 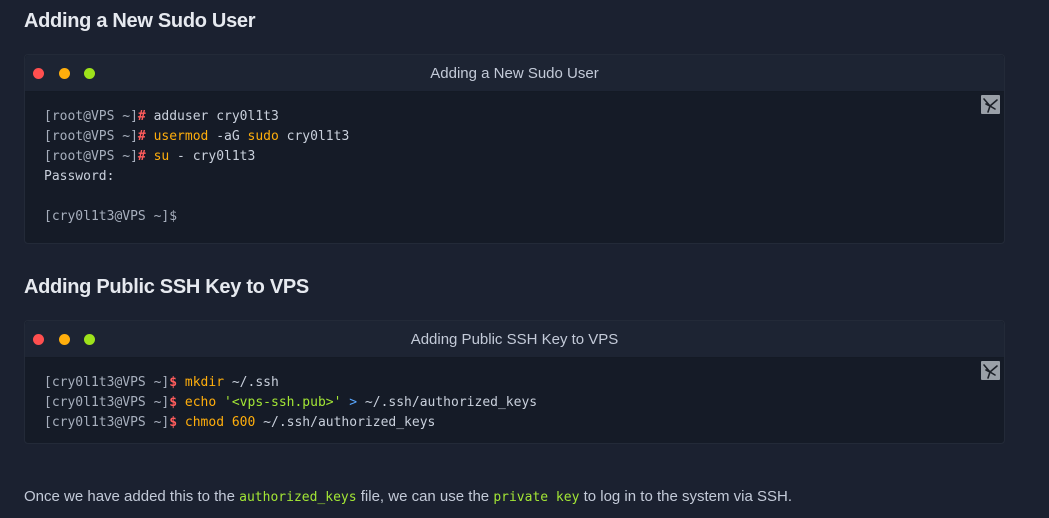 I want to click on command-token: mkdir, so click(x=204, y=382).